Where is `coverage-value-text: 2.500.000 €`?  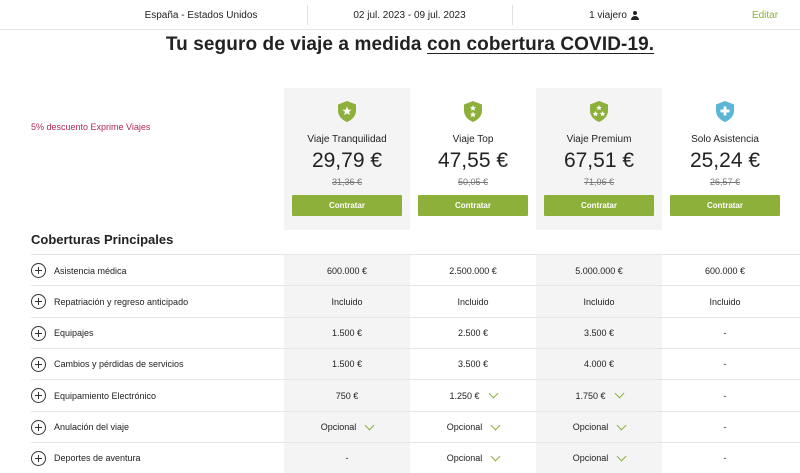 coverage-value-text: 2.500.000 € is located at coordinates (473, 270).